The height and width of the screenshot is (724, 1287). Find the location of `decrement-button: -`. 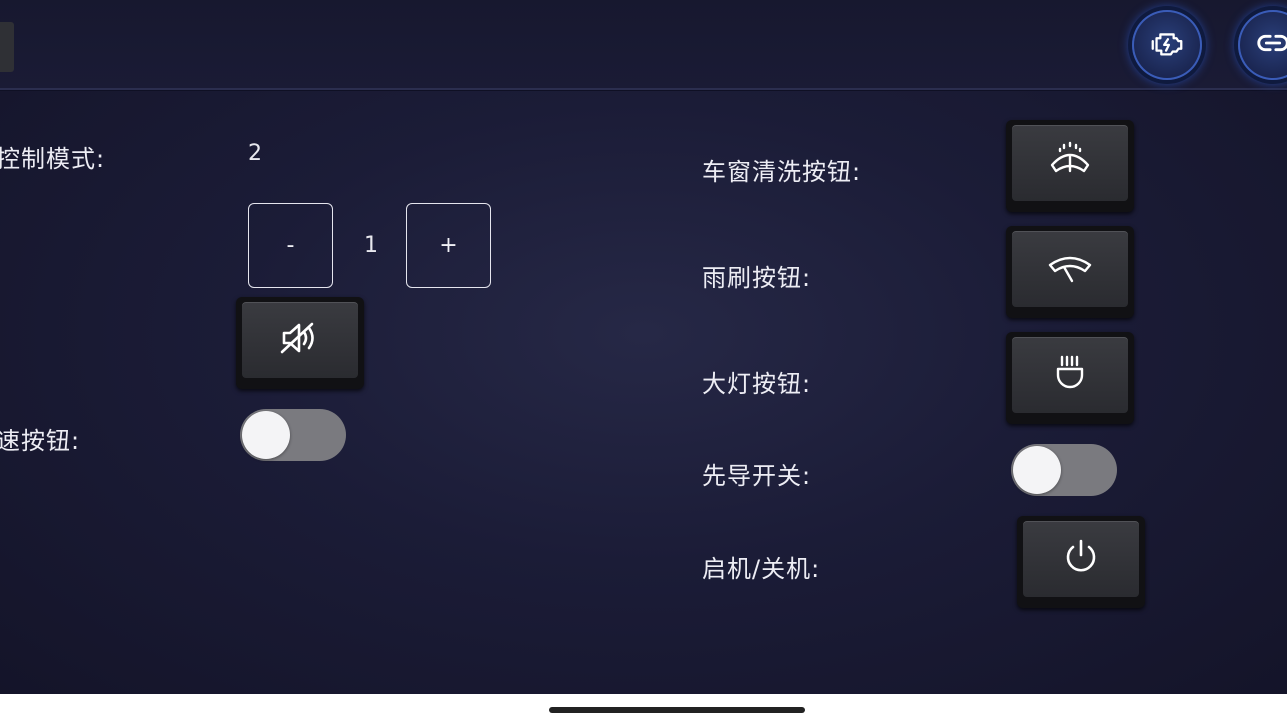

decrement-button: - is located at coordinates (290, 245).